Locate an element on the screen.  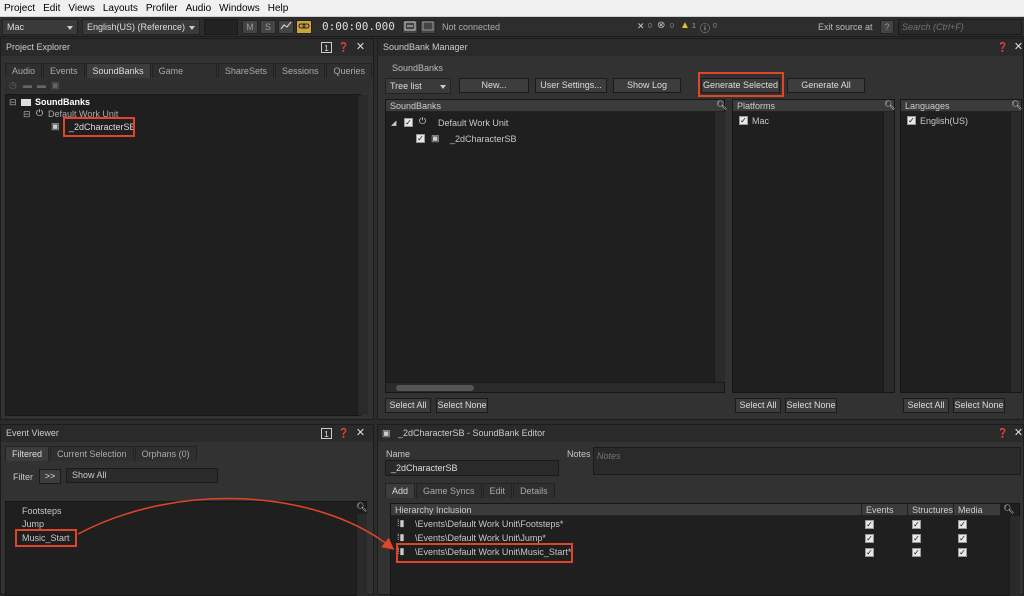
tab-edit: Edit is located at coordinates (497, 490).